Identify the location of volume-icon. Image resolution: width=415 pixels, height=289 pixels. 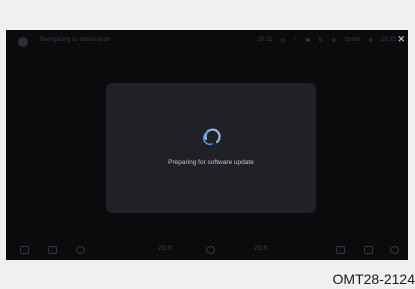
(368, 250).